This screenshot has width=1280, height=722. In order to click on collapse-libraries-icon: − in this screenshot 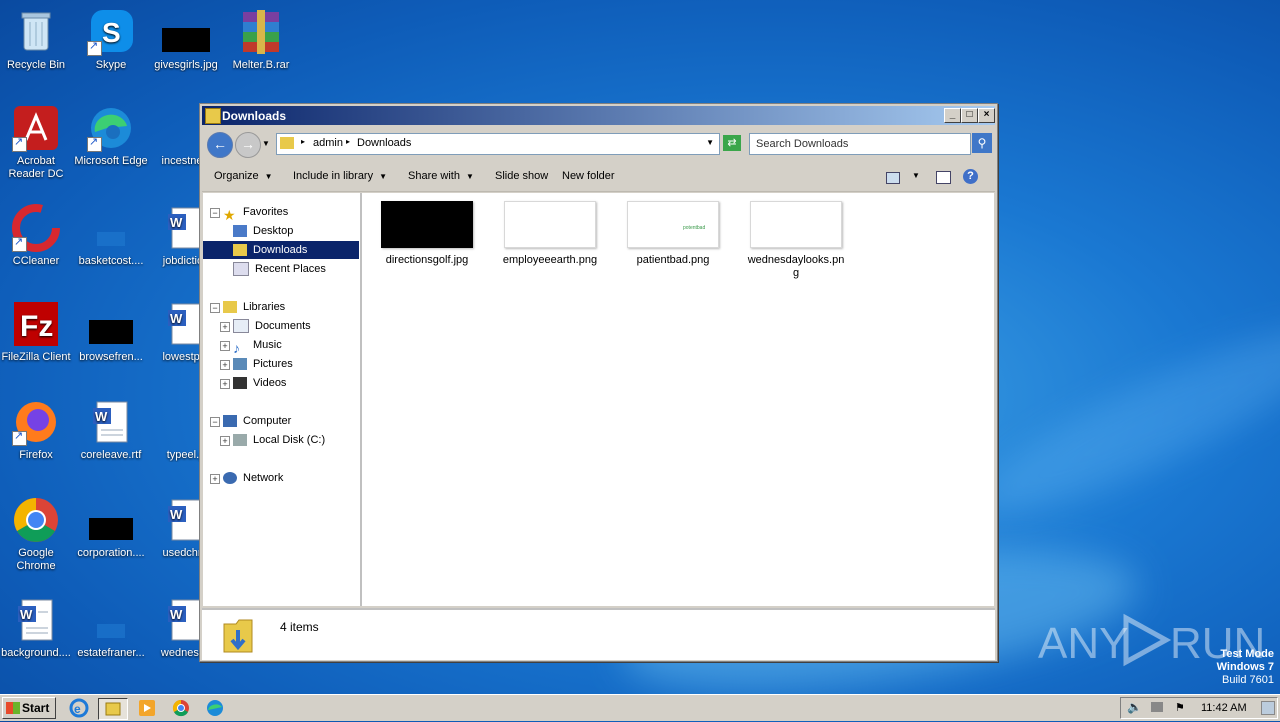, I will do `click(215, 308)`.